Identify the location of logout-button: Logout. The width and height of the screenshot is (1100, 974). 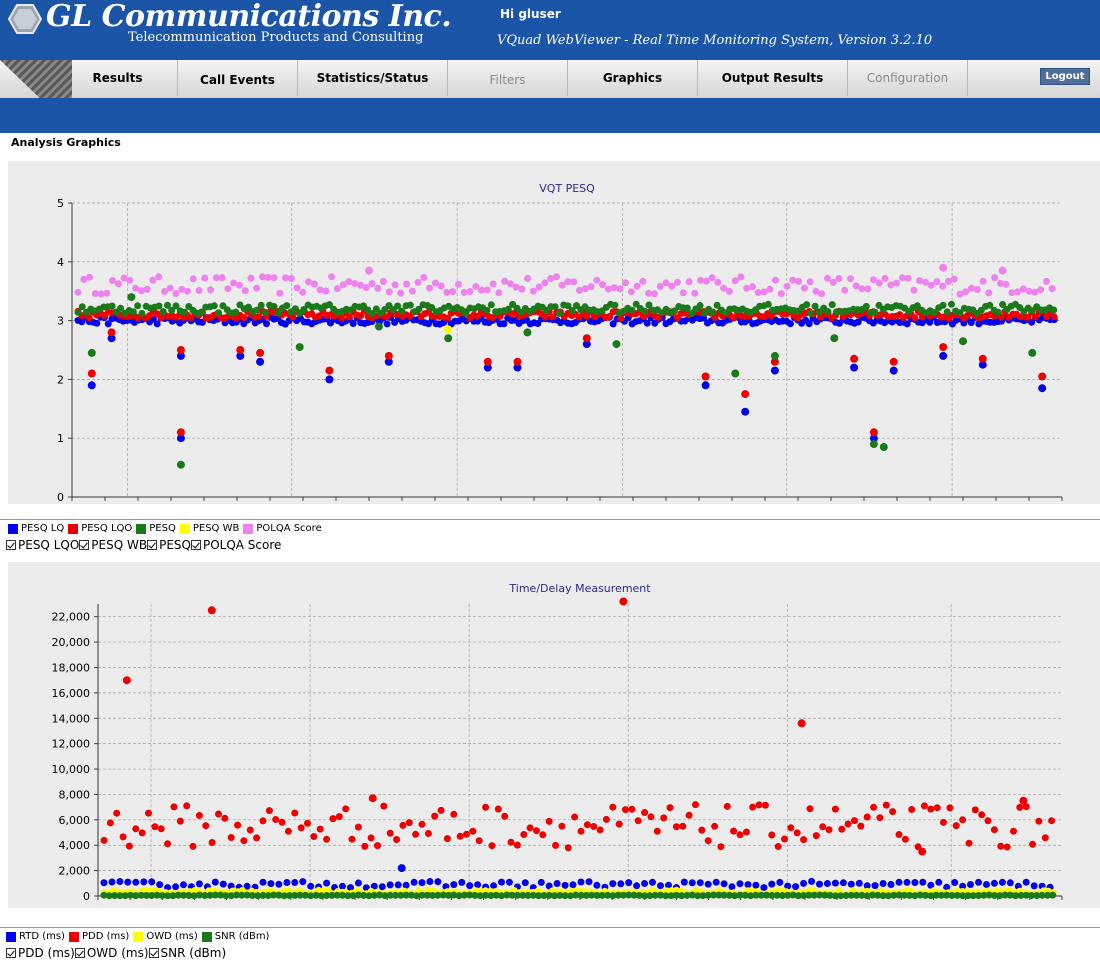
(1065, 76).